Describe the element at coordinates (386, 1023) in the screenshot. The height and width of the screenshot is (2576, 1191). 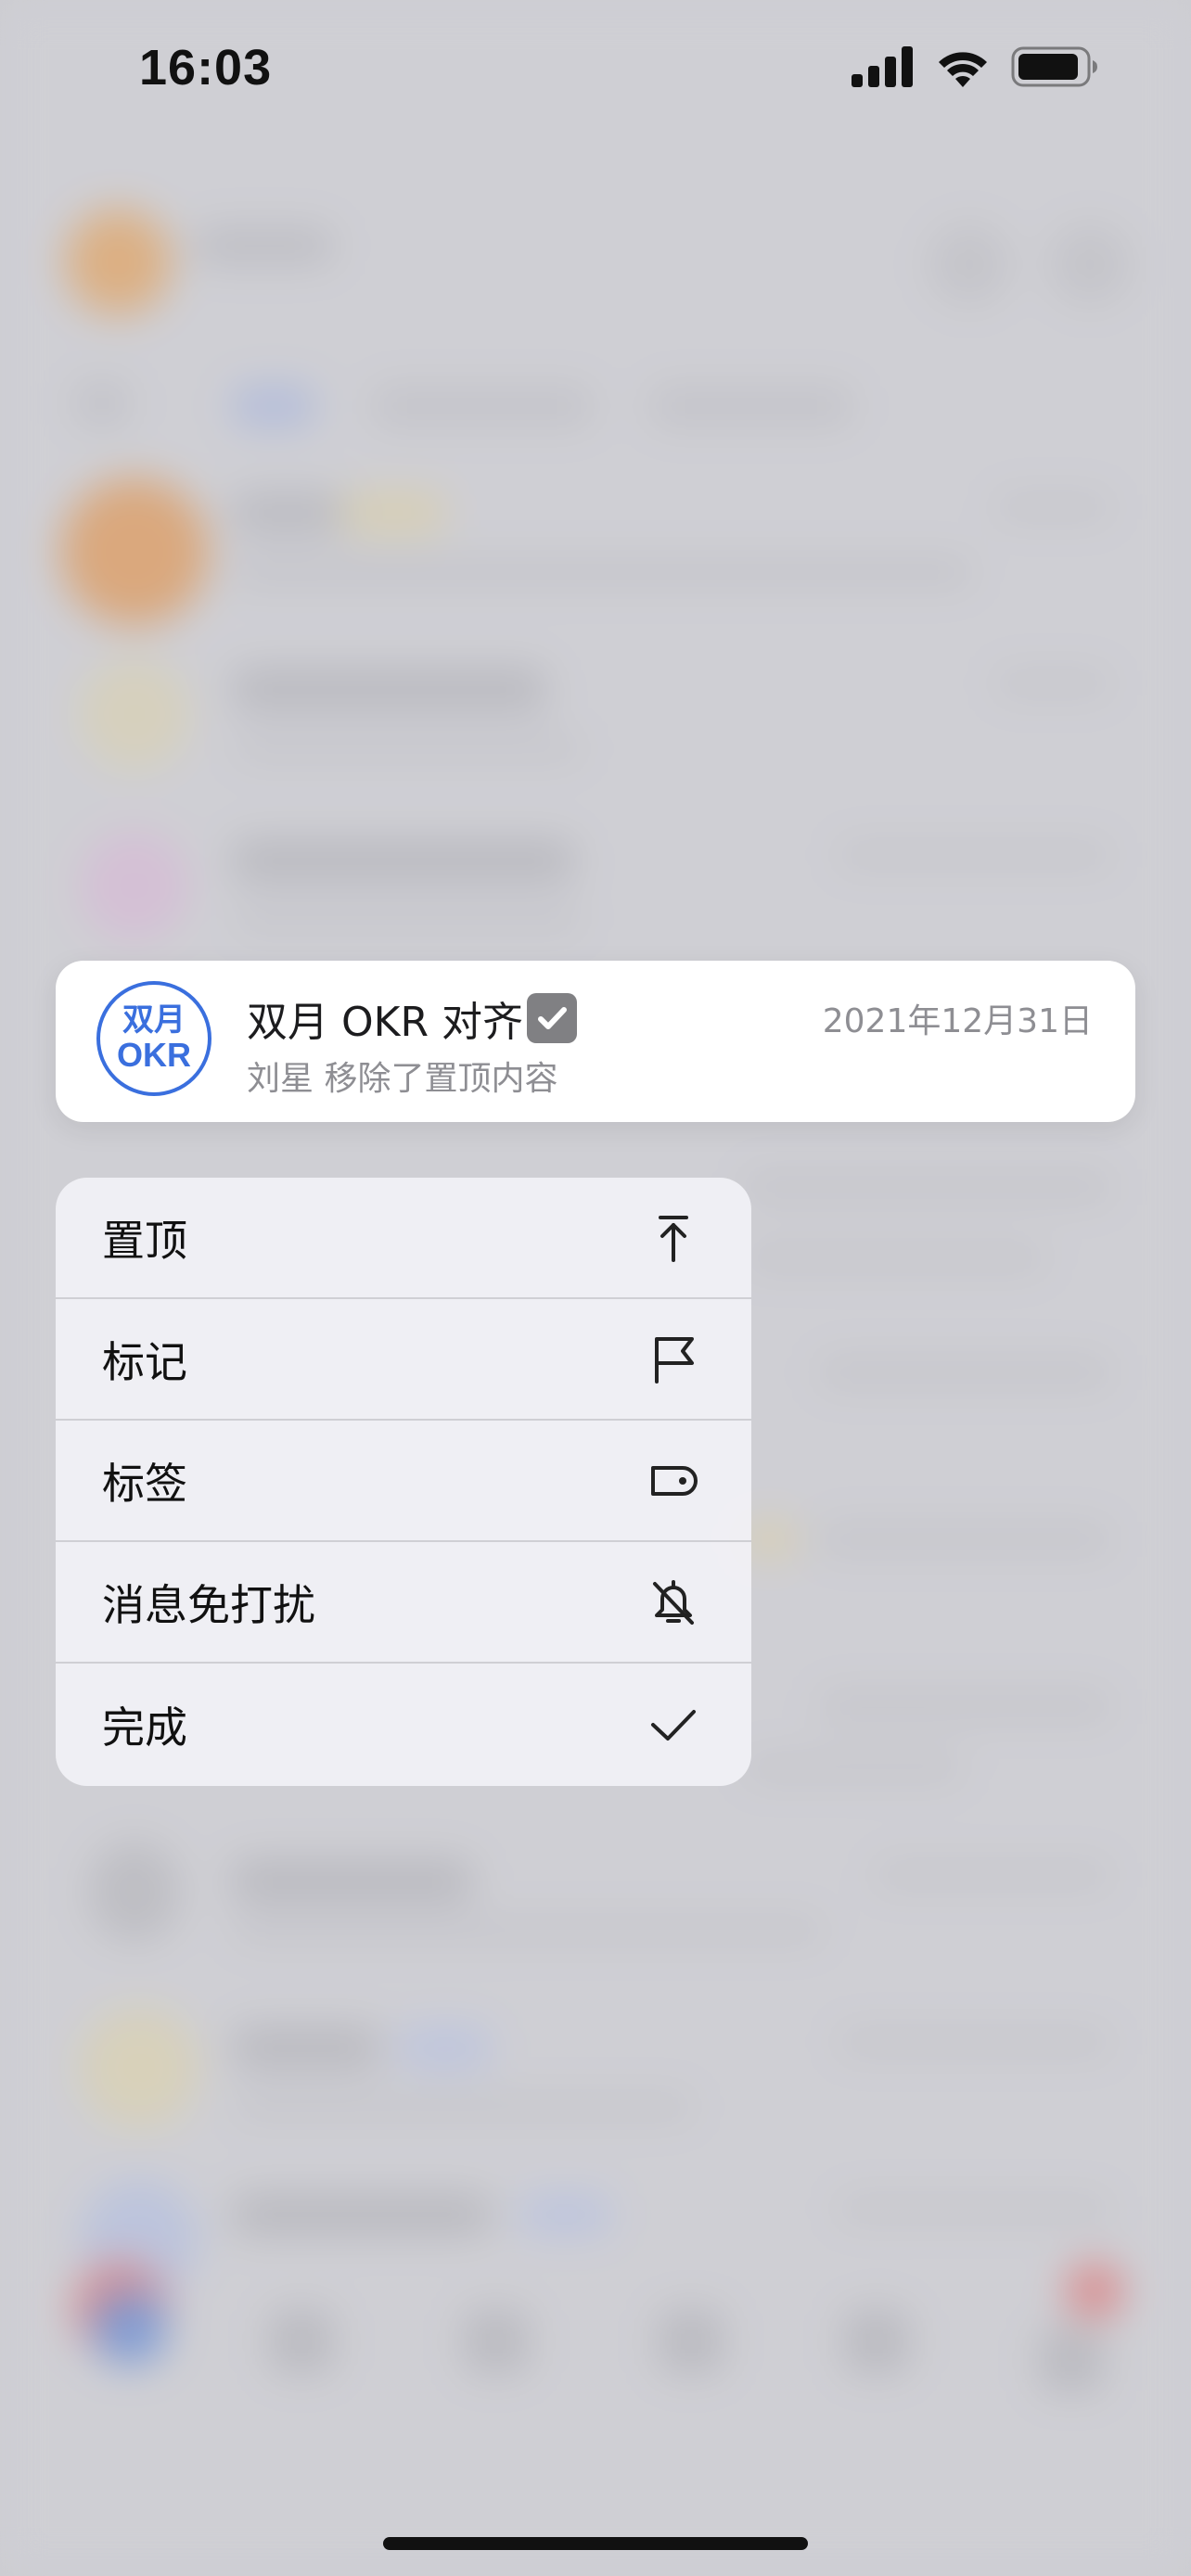
I see `chat-title: 双月 OKR 对齐` at that location.